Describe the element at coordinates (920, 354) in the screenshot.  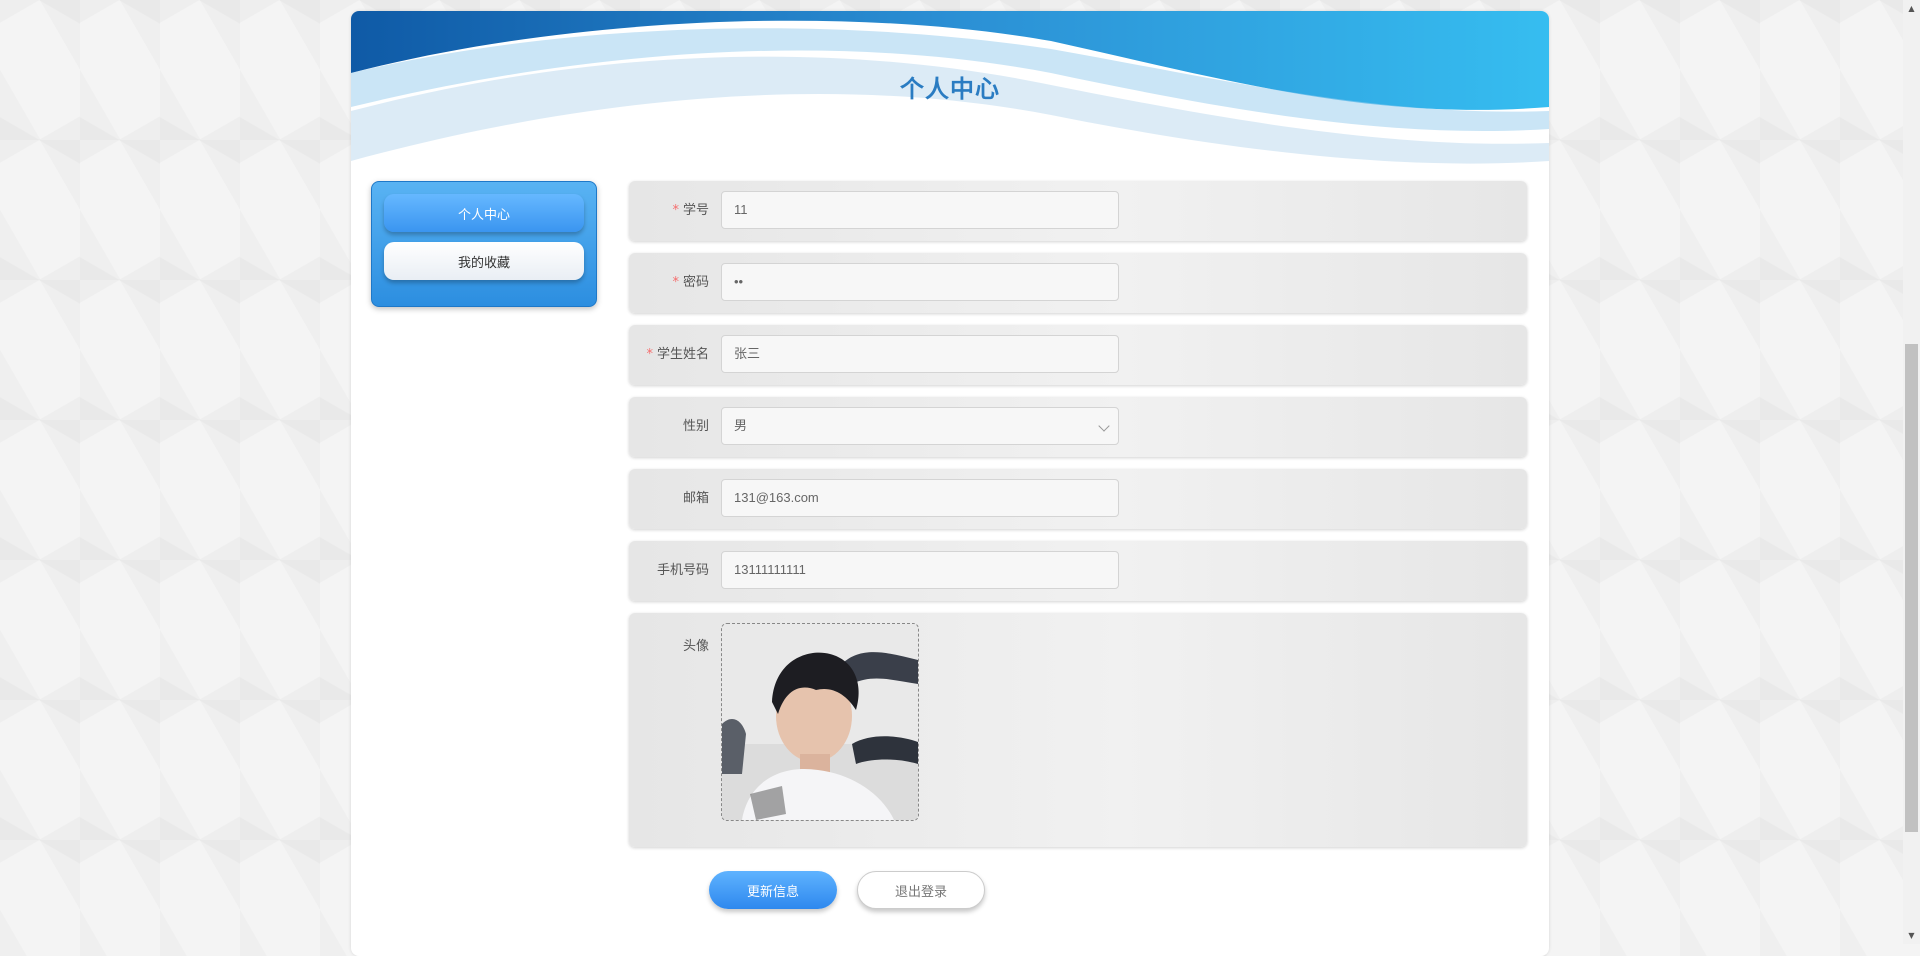
I see `student-name-input: 张三` at that location.